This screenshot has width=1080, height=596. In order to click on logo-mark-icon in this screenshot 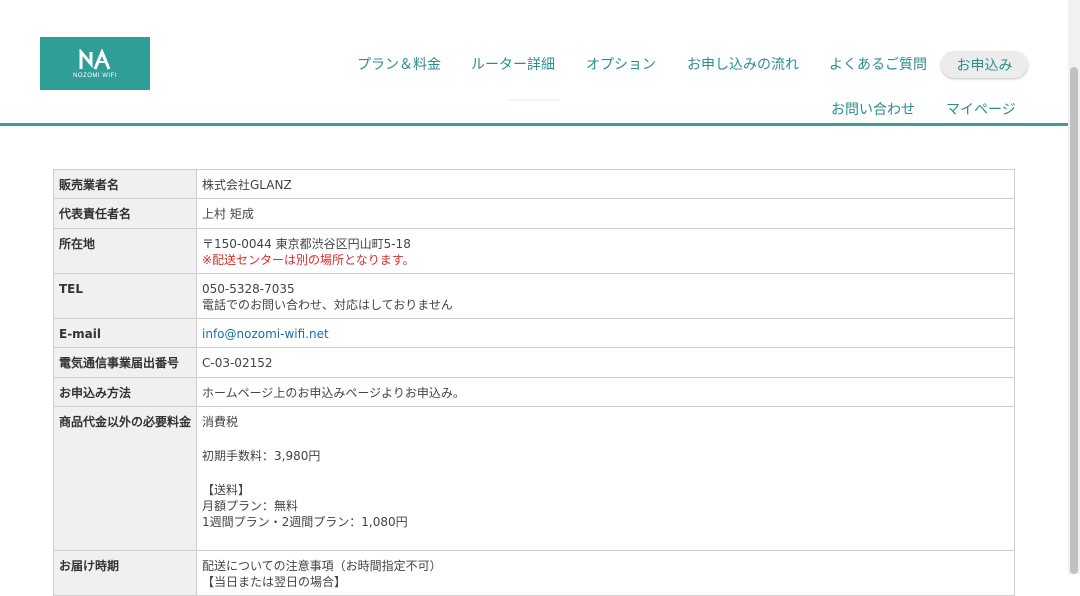, I will do `click(95, 59)`.